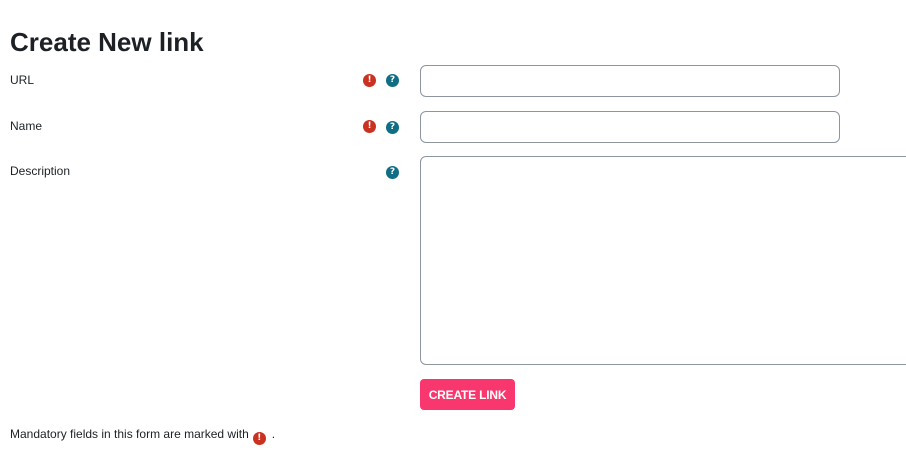 The height and width of the screenshot is (450, 906). Describe the element at coordinates (22, 80) in the screenshot. I see `url-label: URL` at that location.